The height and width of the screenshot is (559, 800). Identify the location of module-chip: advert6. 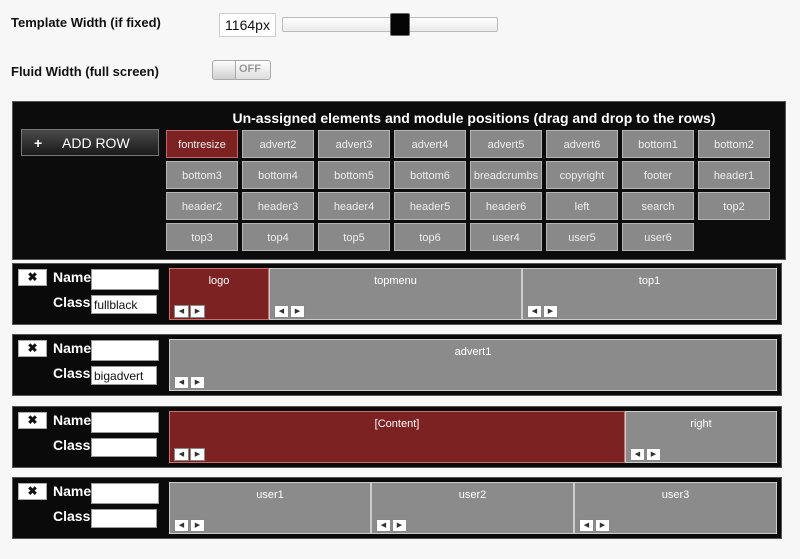
(582, 144).